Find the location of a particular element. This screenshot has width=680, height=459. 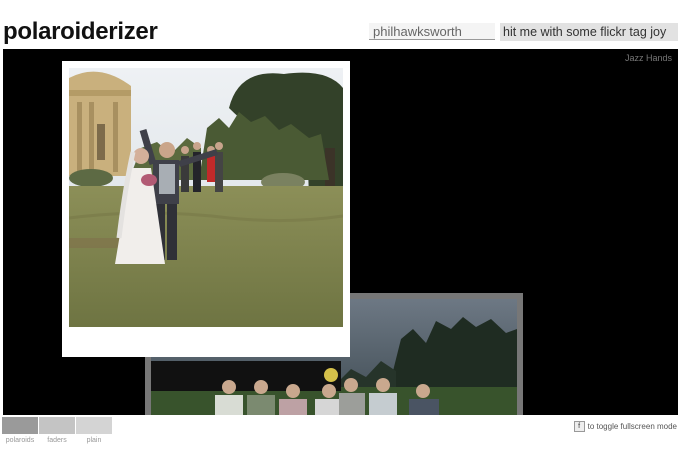

fullscreen-hint: f to toggle fullscreen mode is located at coordinates (625, 426).